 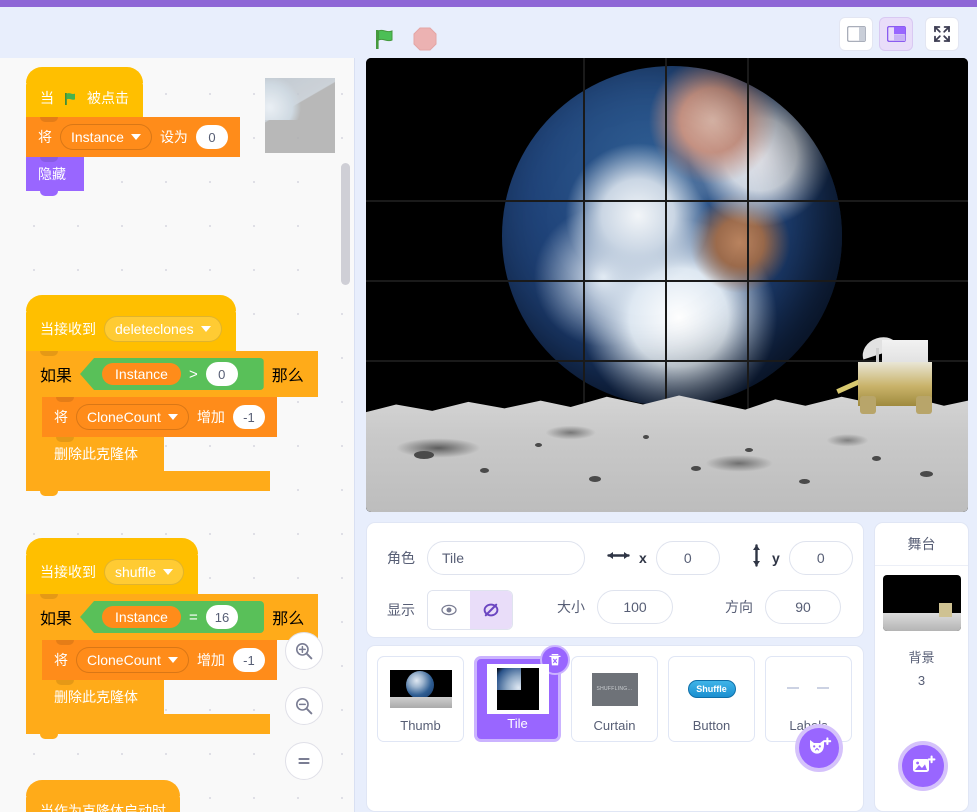 What do you see at coordinates (921, 667) in the screenshot?
I see `stage-selector-panel: 舞台 背景 3` at bounding box center [921, 667].